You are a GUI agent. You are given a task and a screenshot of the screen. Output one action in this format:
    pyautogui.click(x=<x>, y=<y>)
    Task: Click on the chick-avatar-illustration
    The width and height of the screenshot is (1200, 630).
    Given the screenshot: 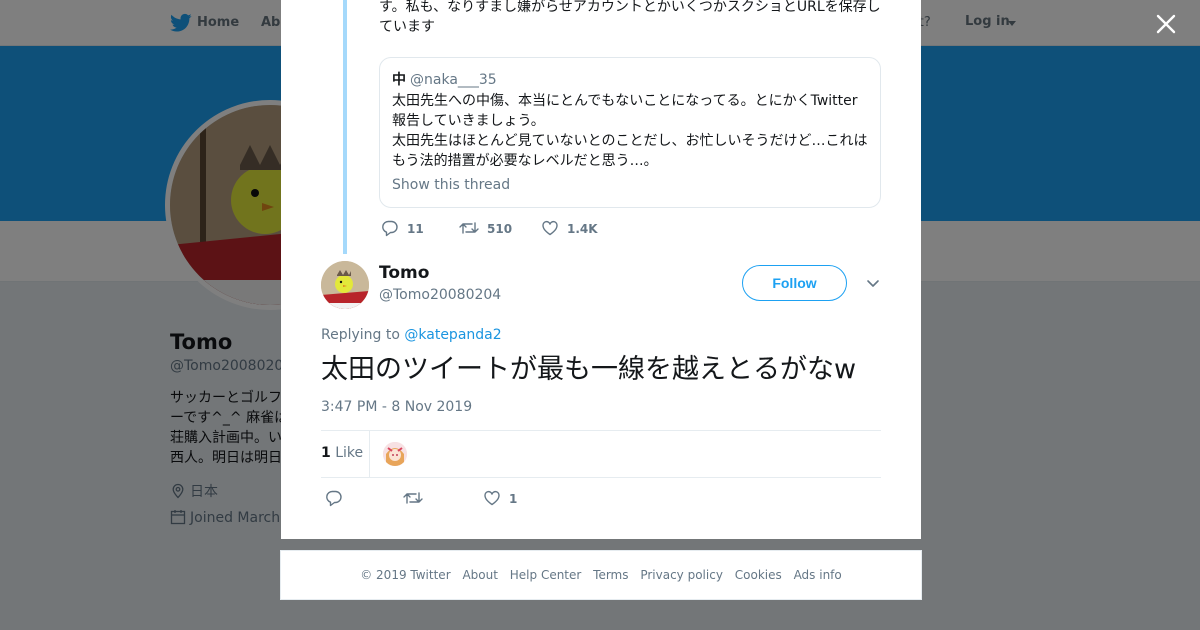 What is the action you would take?
    pyautogui.click(x=345, y=285)
    